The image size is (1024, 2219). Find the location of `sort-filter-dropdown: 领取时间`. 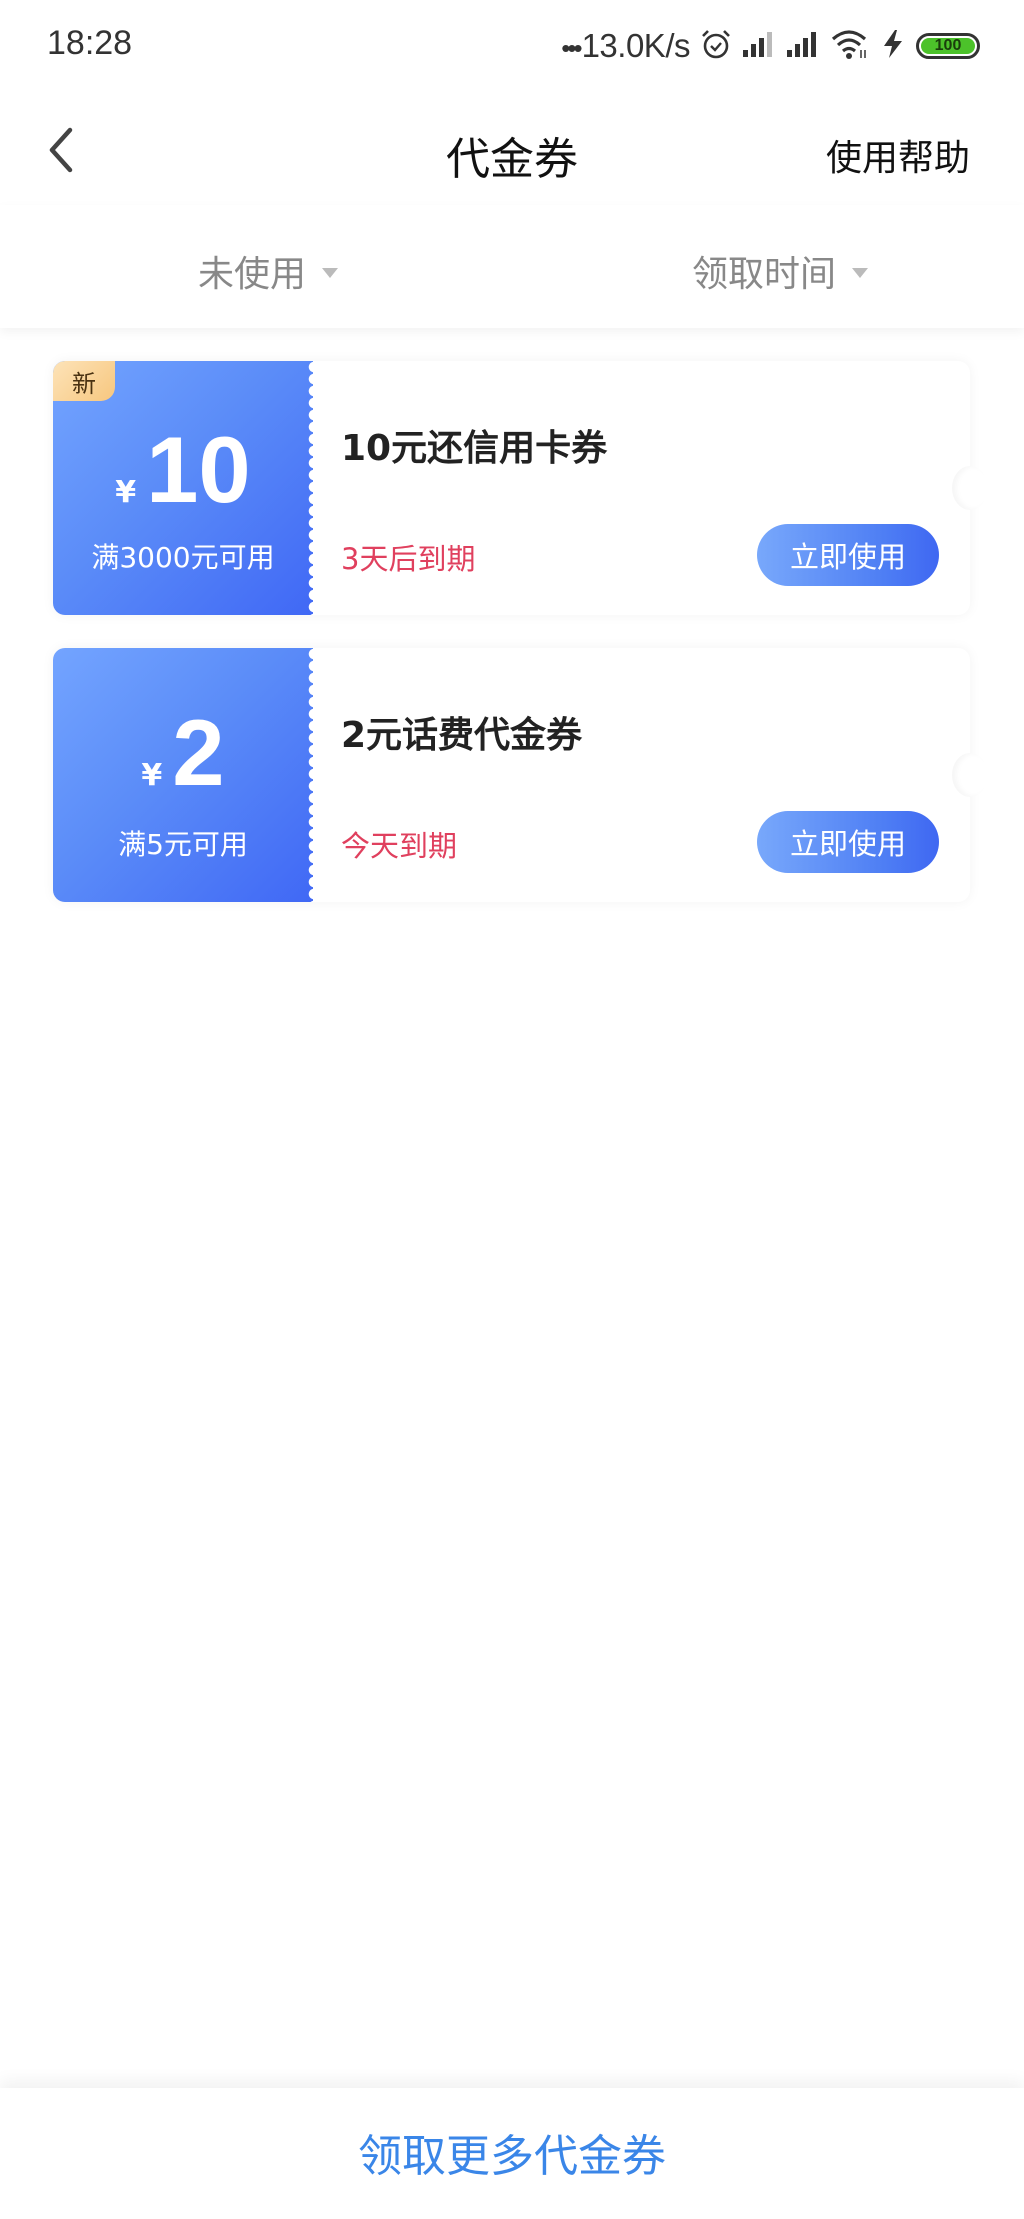

sort-filter-dropdown: 领取时间 is located at coordinates (780, 271).